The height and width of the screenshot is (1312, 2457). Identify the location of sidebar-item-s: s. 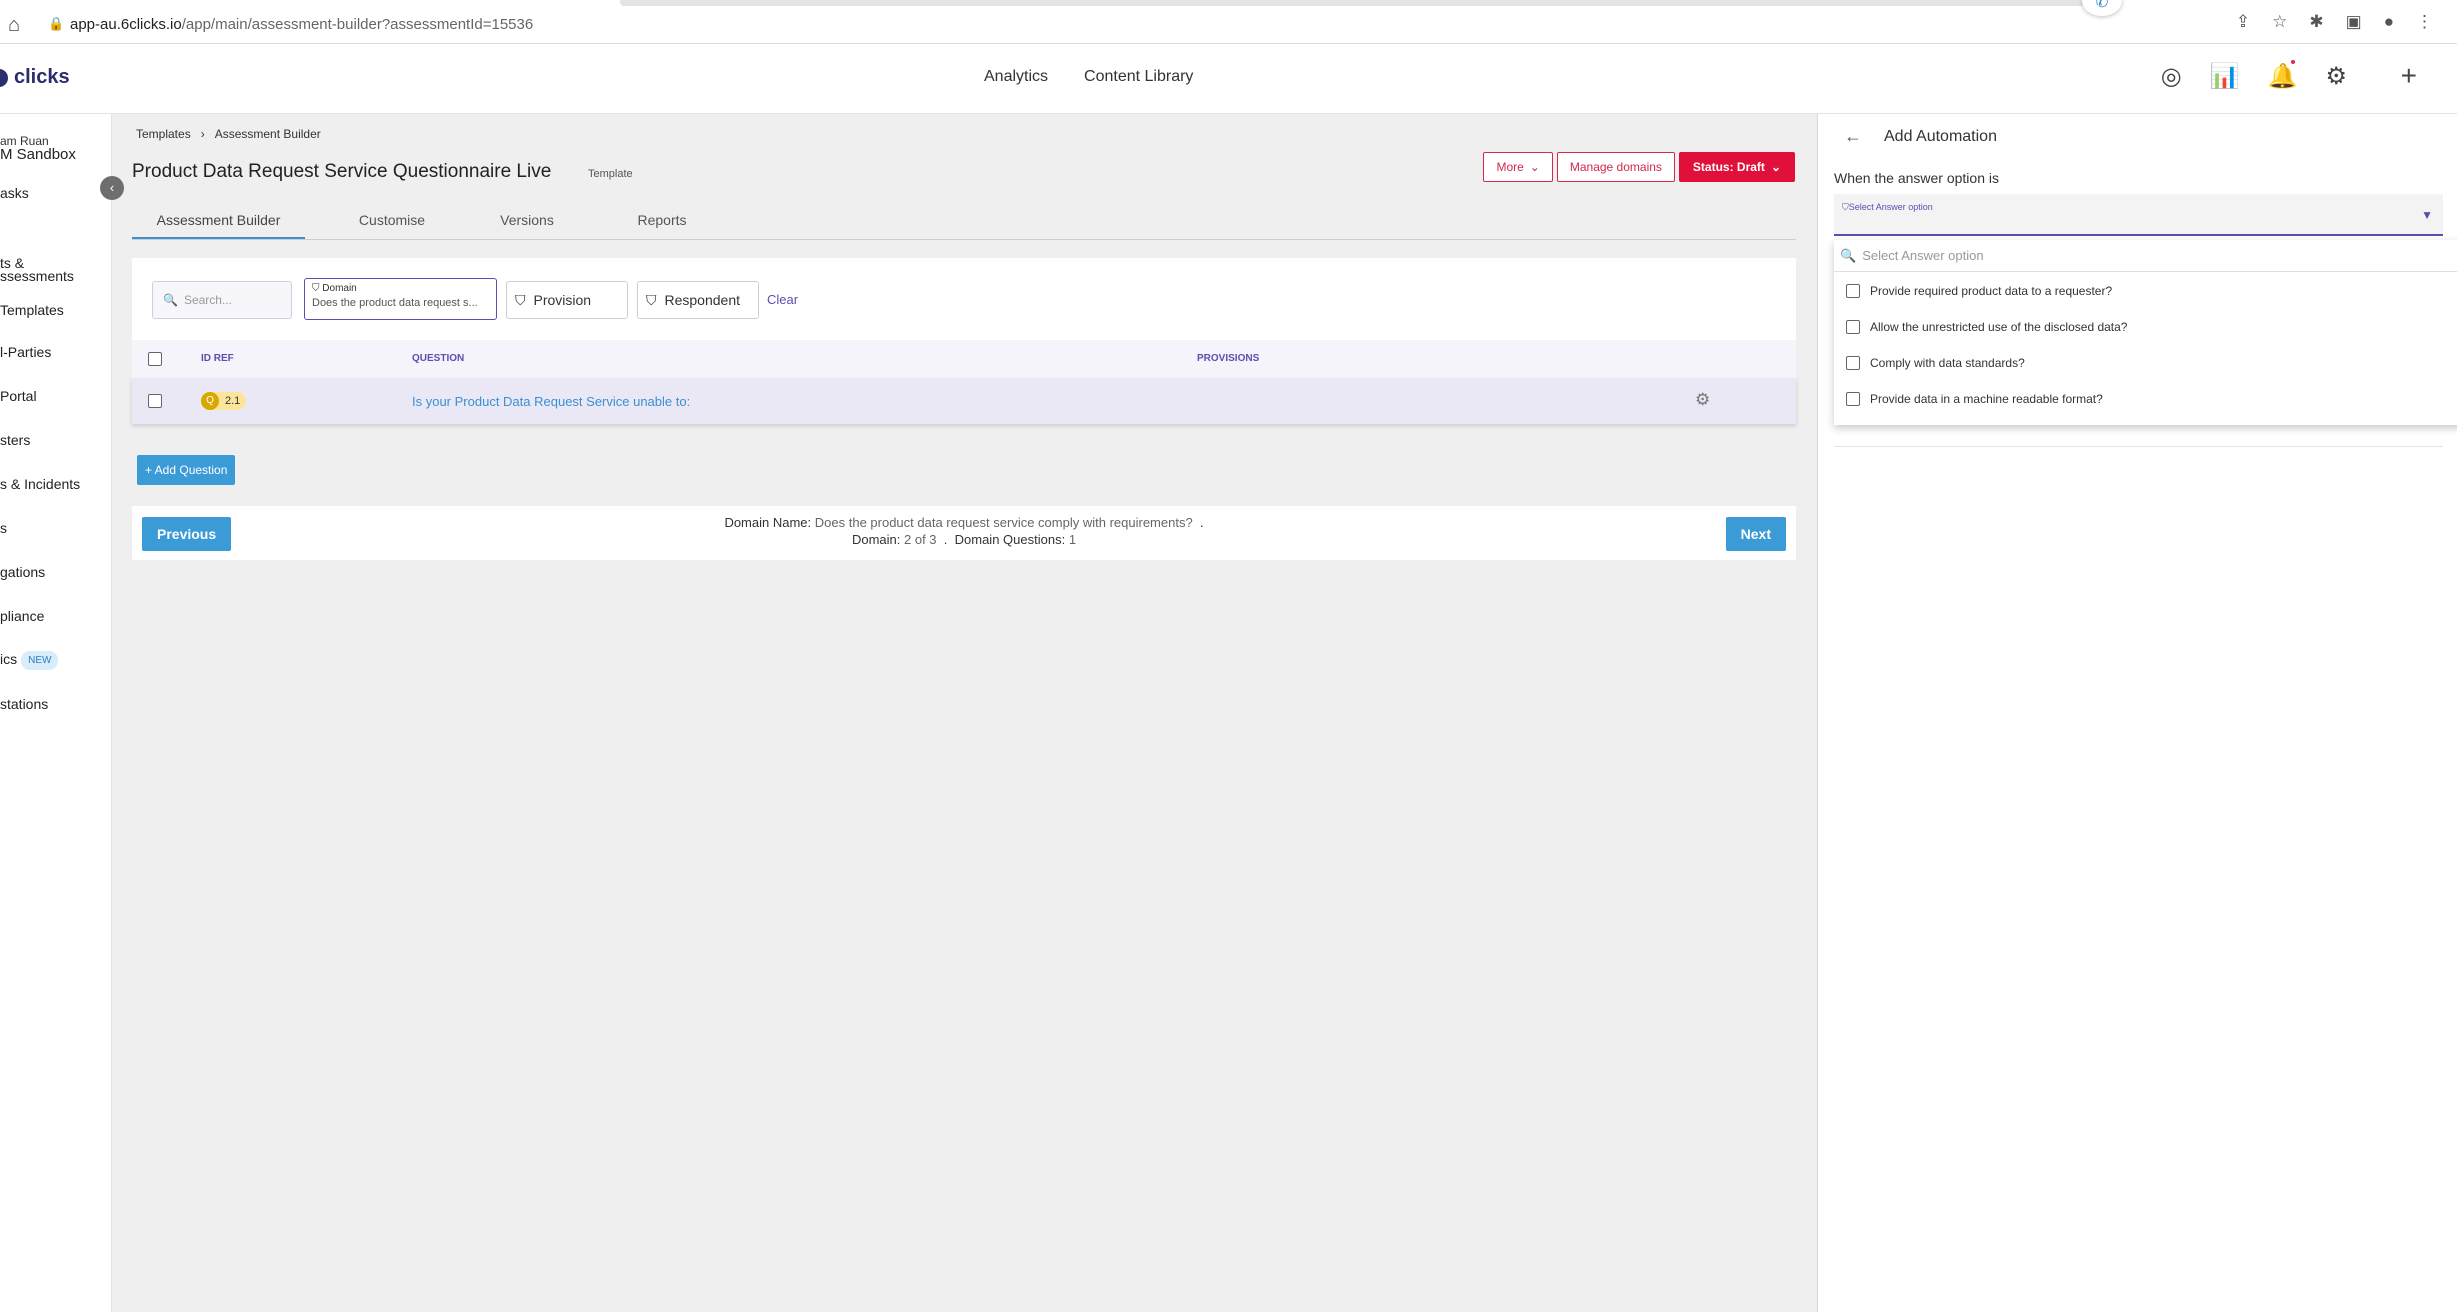
(3, 528).